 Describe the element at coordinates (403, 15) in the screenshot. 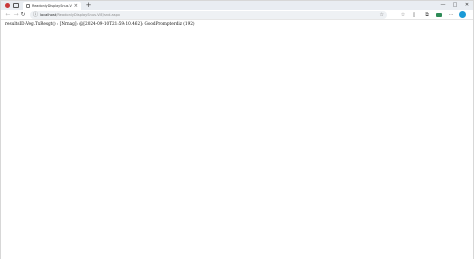

I see `favorites-icon: ☆` at that location.